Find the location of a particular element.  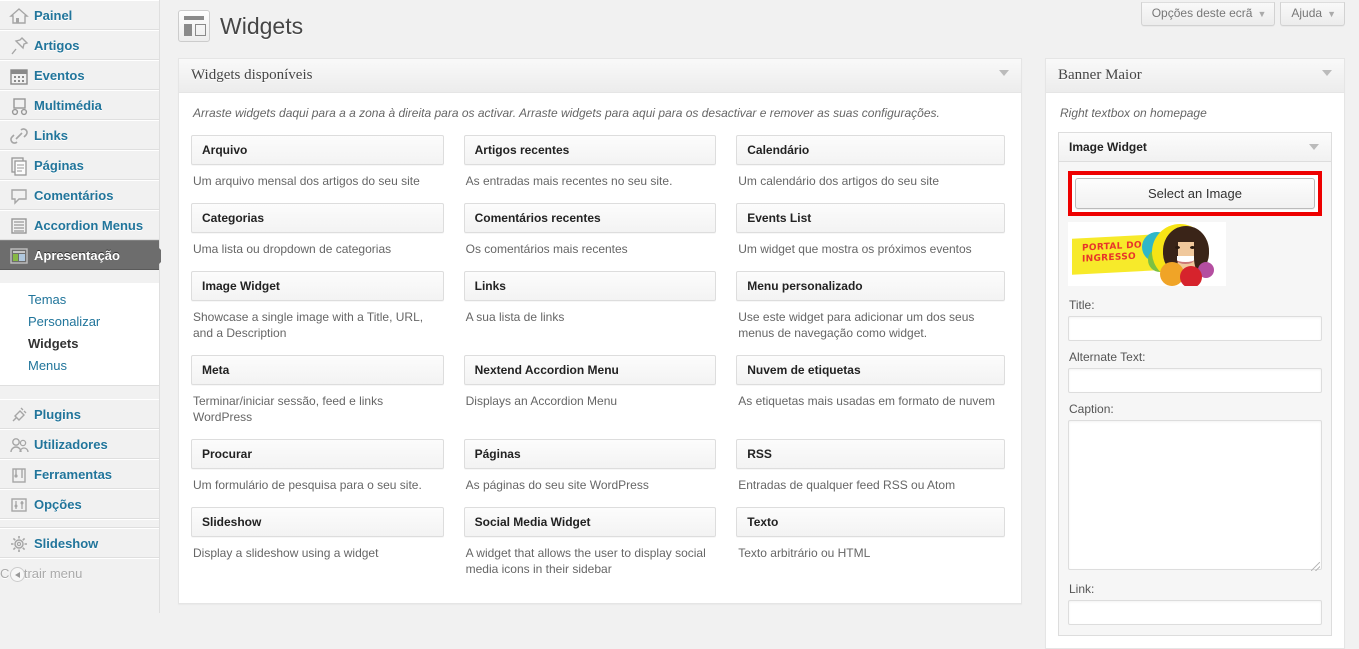

gear-icon is located at coordinates (19, 544).